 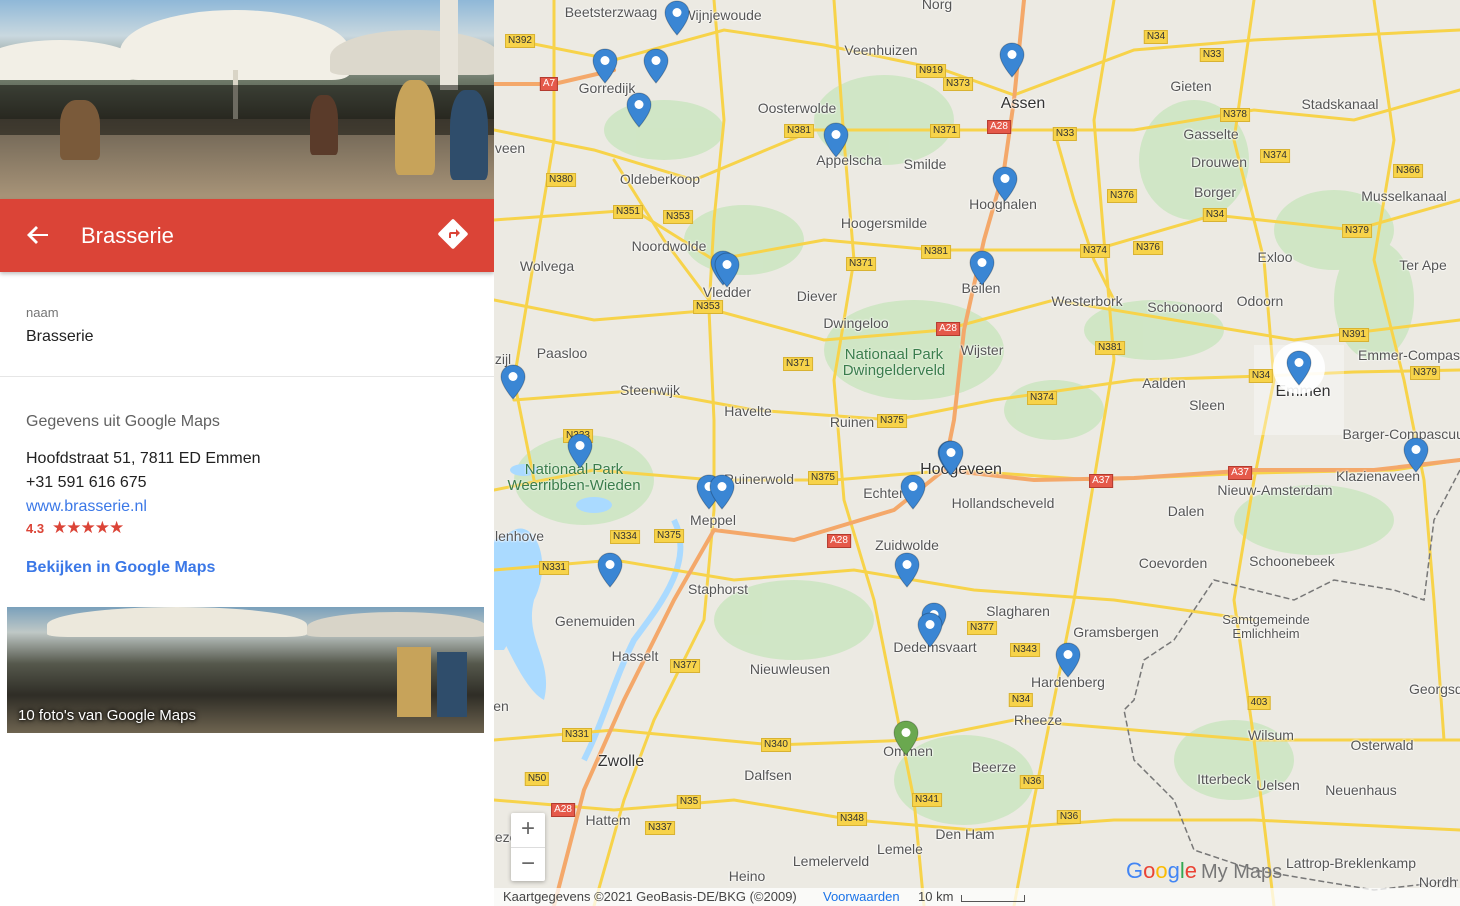 I want to click on road-shield: N331, so click(x=577, y=735).